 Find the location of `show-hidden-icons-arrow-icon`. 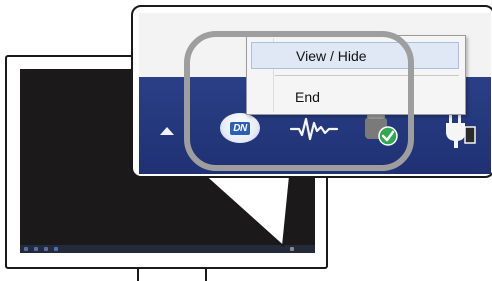

show-hidden-icons-arrow-icon is located at coordinates (167, 131).